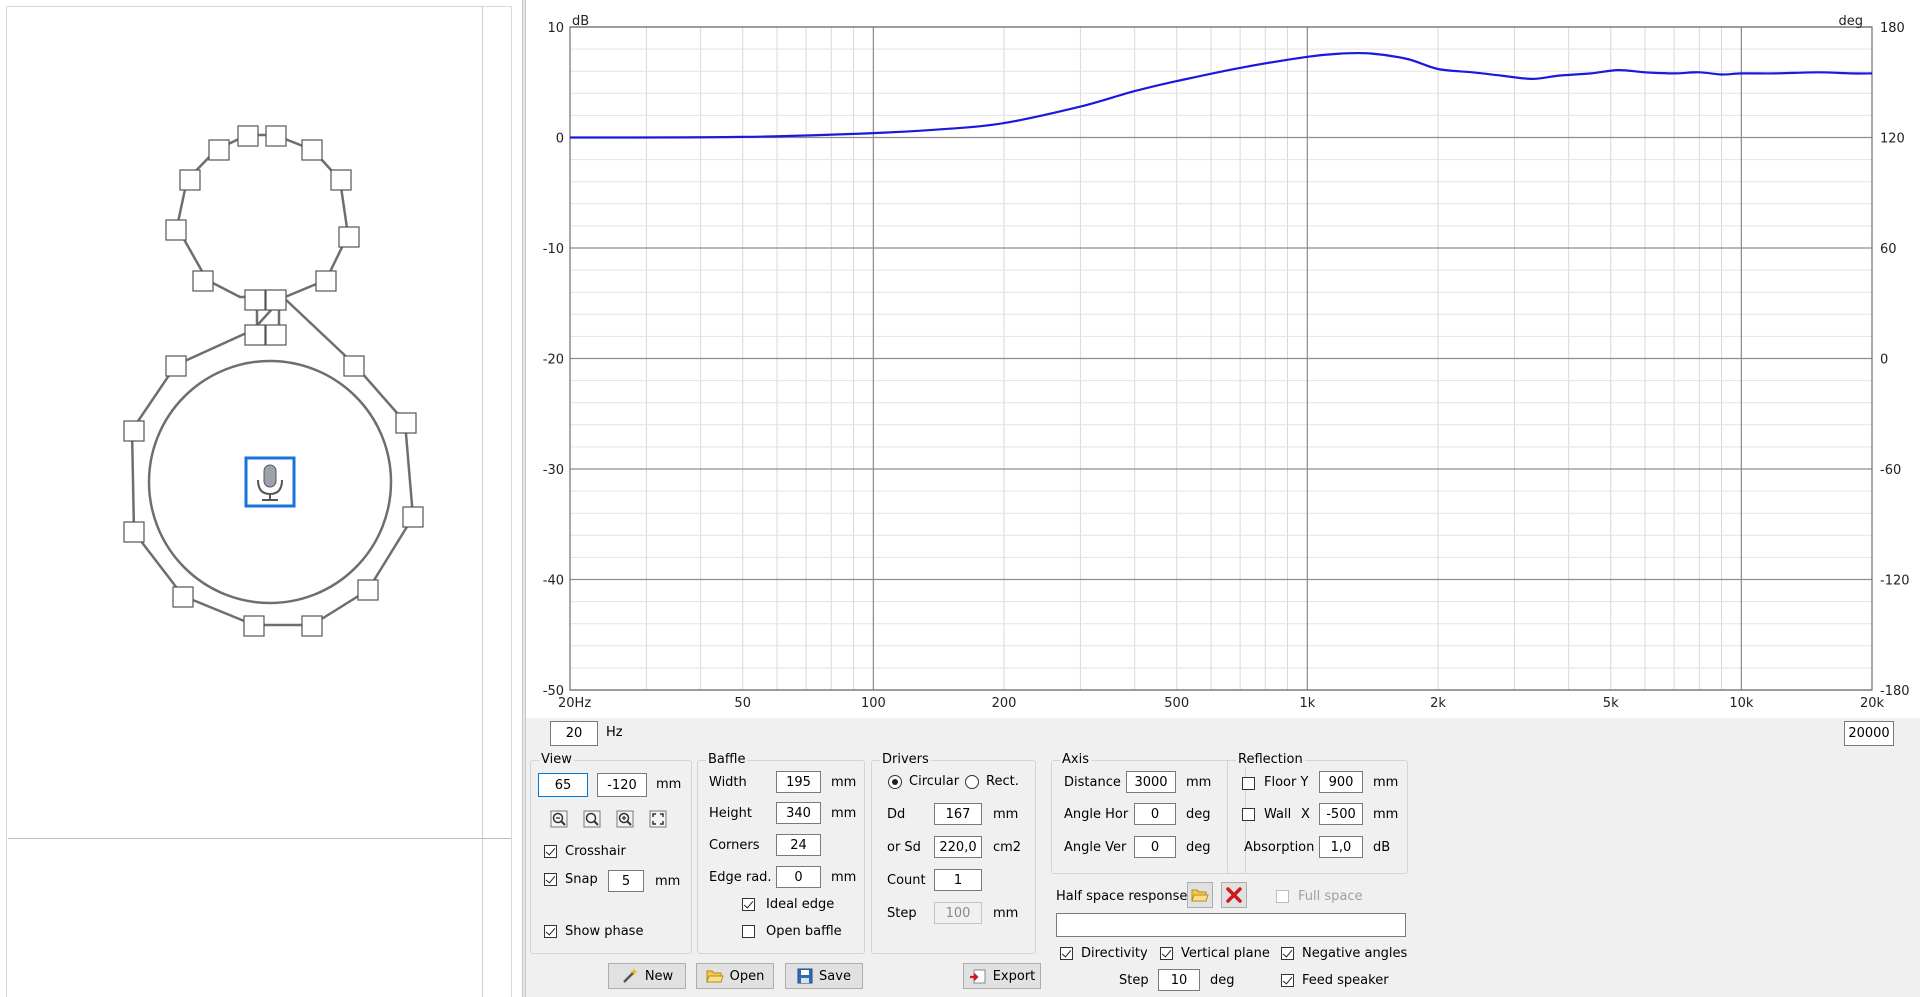 This screenshot has width=1920, height=997. What do you see at coordinates (1279, 847) in the screenshot?
I see `absorption-label: Absorption` at bounding box center [1279, 847].